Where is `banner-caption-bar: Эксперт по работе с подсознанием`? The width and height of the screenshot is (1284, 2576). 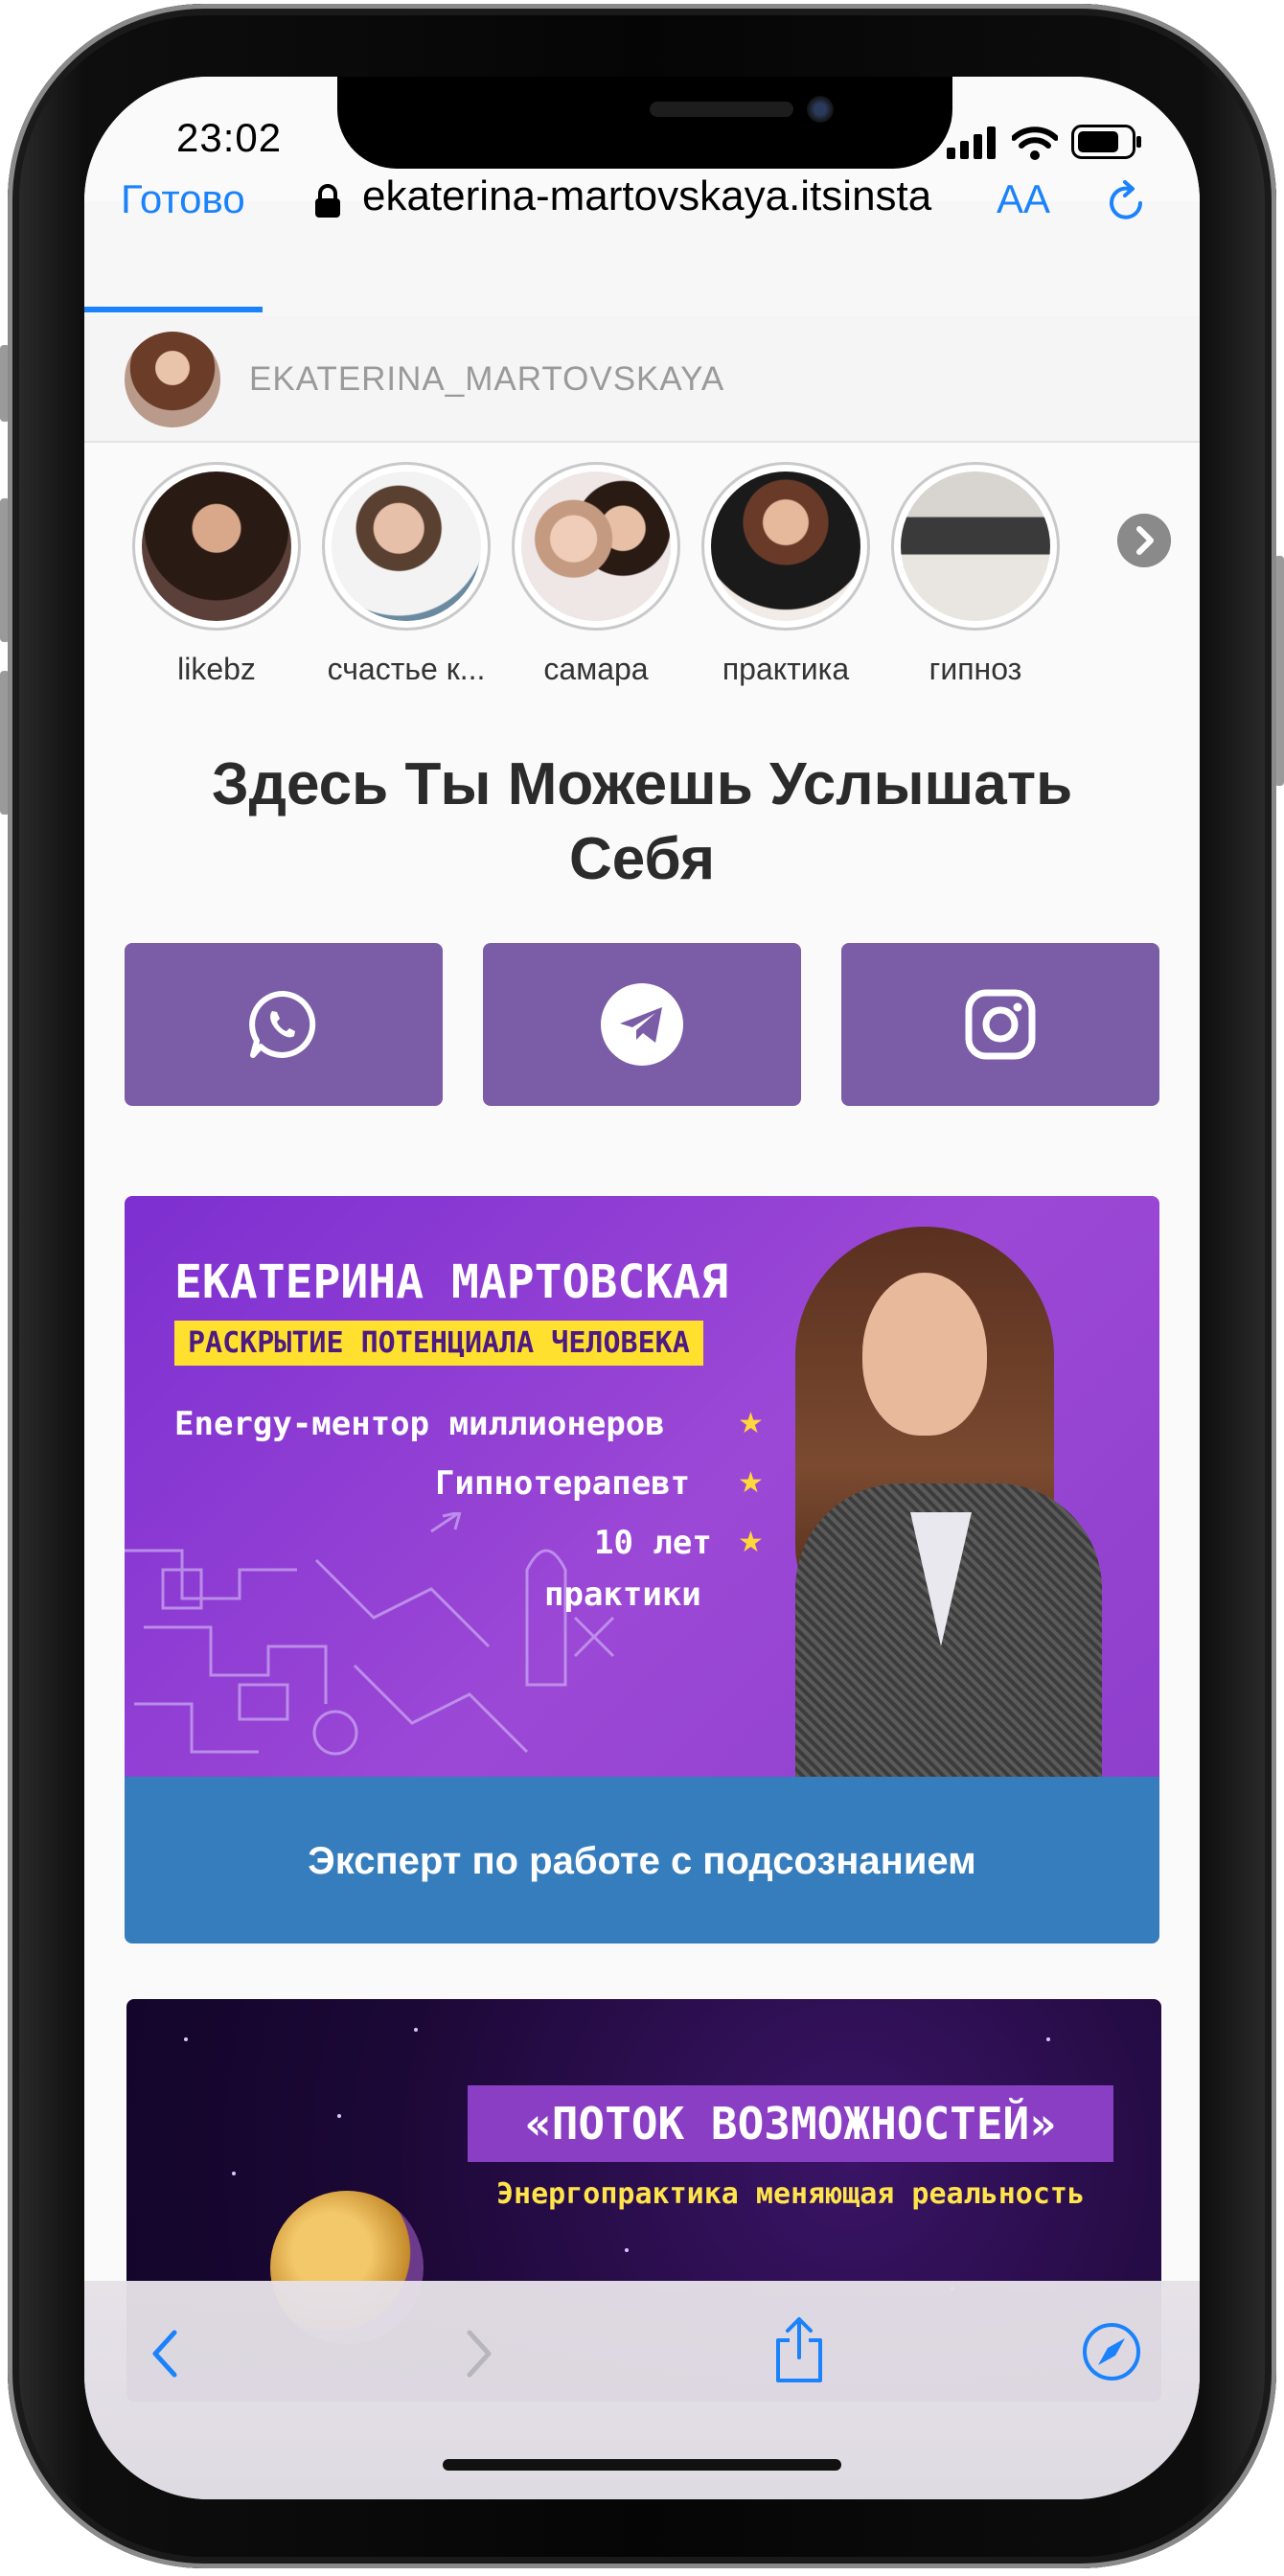 banner-caption-bar: Эксперт по работе с подсознанием is located at coordinates (642, 1860).